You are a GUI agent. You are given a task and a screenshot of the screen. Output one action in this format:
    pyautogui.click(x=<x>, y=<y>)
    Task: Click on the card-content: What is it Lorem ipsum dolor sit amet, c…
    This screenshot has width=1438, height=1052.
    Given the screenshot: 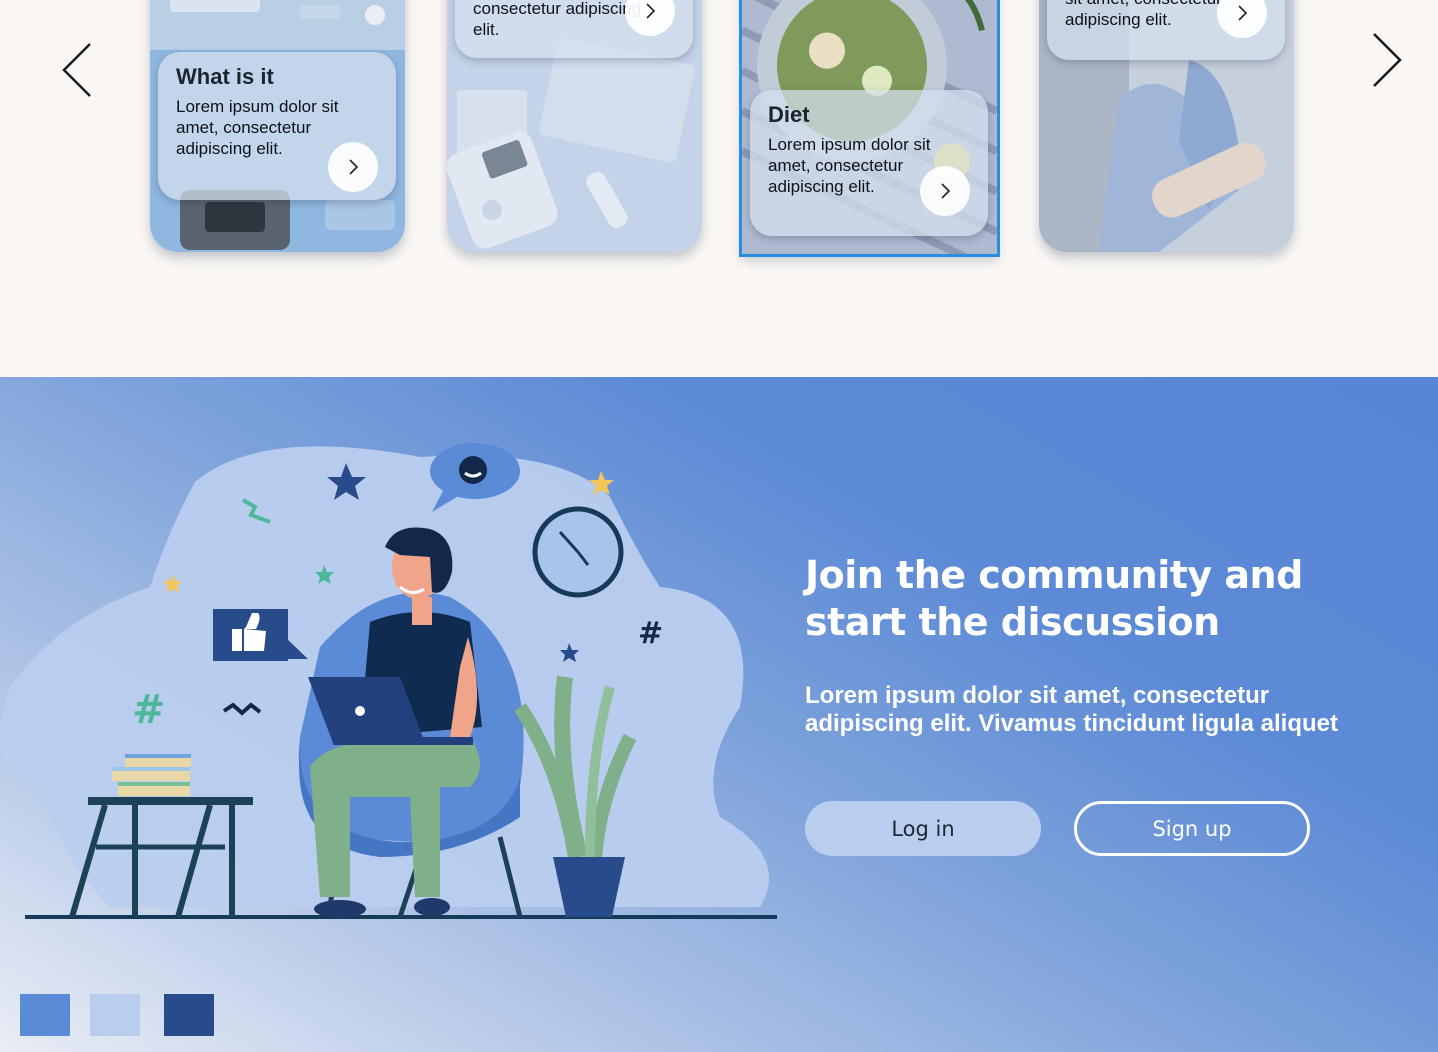 What is the action you would take?
    pyautogui.click(x=277, y=126)
    